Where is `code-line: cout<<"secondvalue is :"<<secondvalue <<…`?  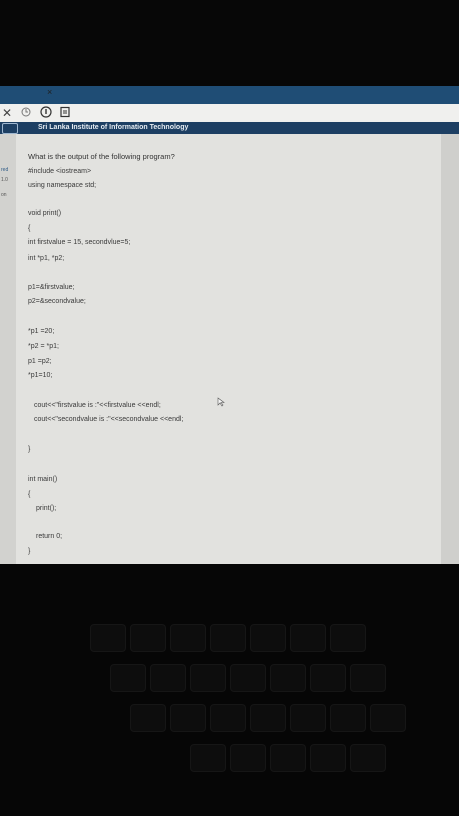
code-line: cout<<"secondvalue is :"<<secondvalue <<… is located at coordinates (109, 419).